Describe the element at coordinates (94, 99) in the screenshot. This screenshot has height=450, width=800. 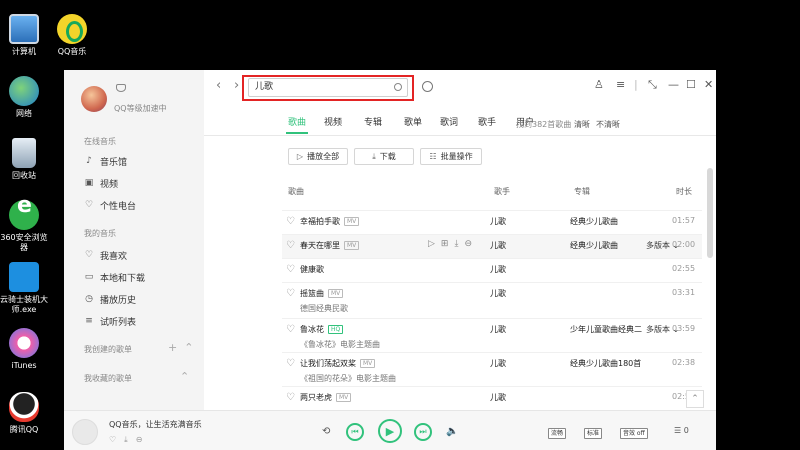
I see `avatar` at that location.